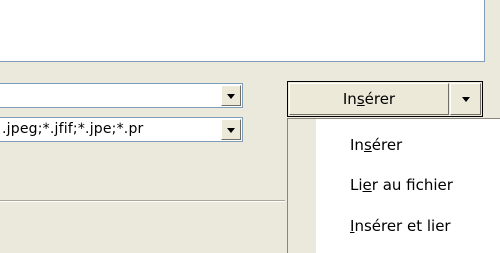 This screenshot has width=500, height=253. I want to click on insert-button-label-b: s, so click(360, 99).